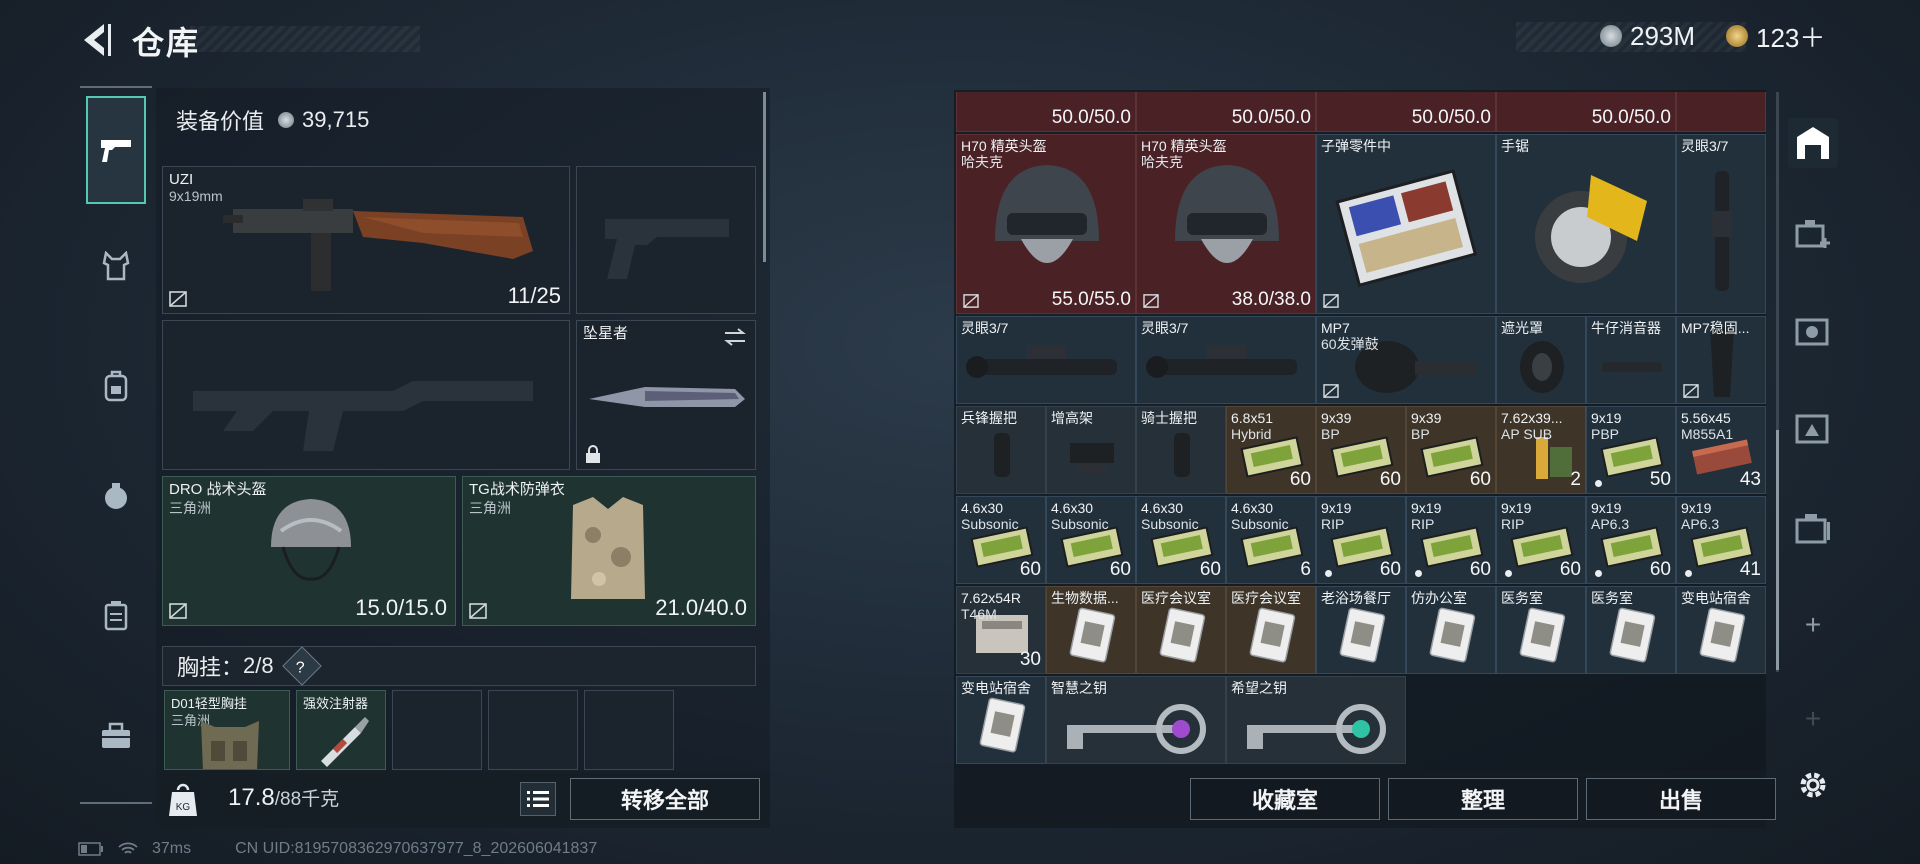 The width and height of the screenshot is (1920, 864). I want to click on transfer-all-button: 转移全部, so click(665, 799).